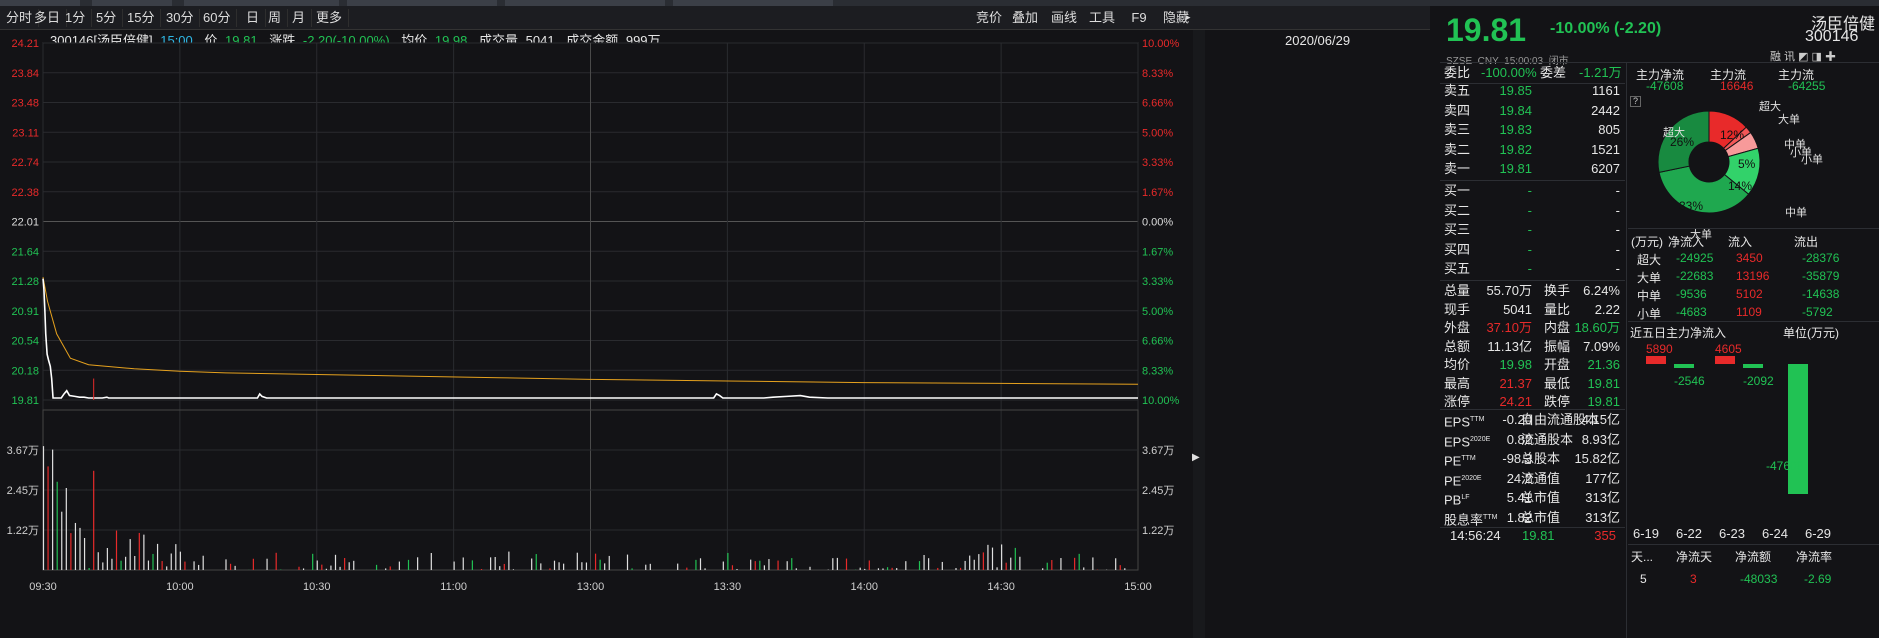 This screenshot has width=1879, height=638. Describe the element at coordinates (1457, 364) in the screenshot. I see `stat-label: 均价` at that location.